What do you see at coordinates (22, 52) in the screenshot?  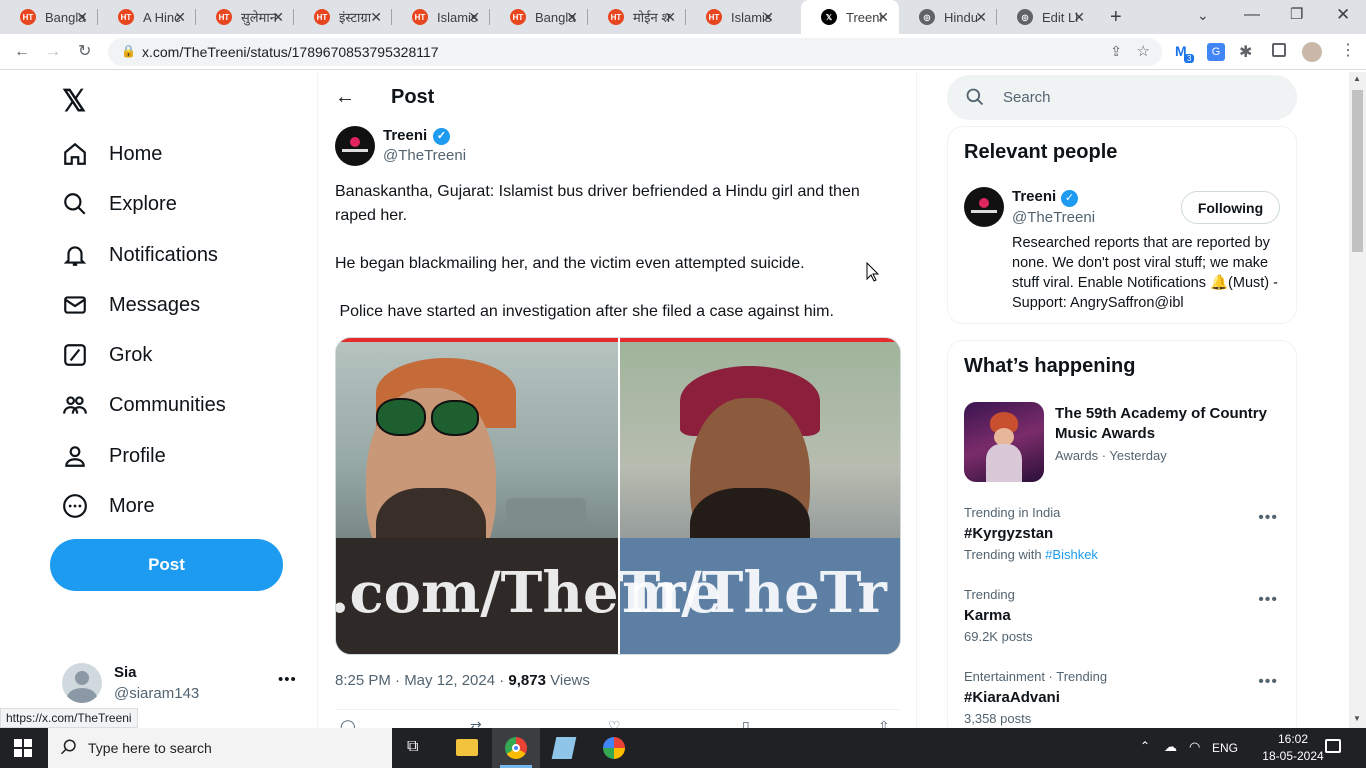 I see `back-icon: ←` at bounding box center [22, 52].